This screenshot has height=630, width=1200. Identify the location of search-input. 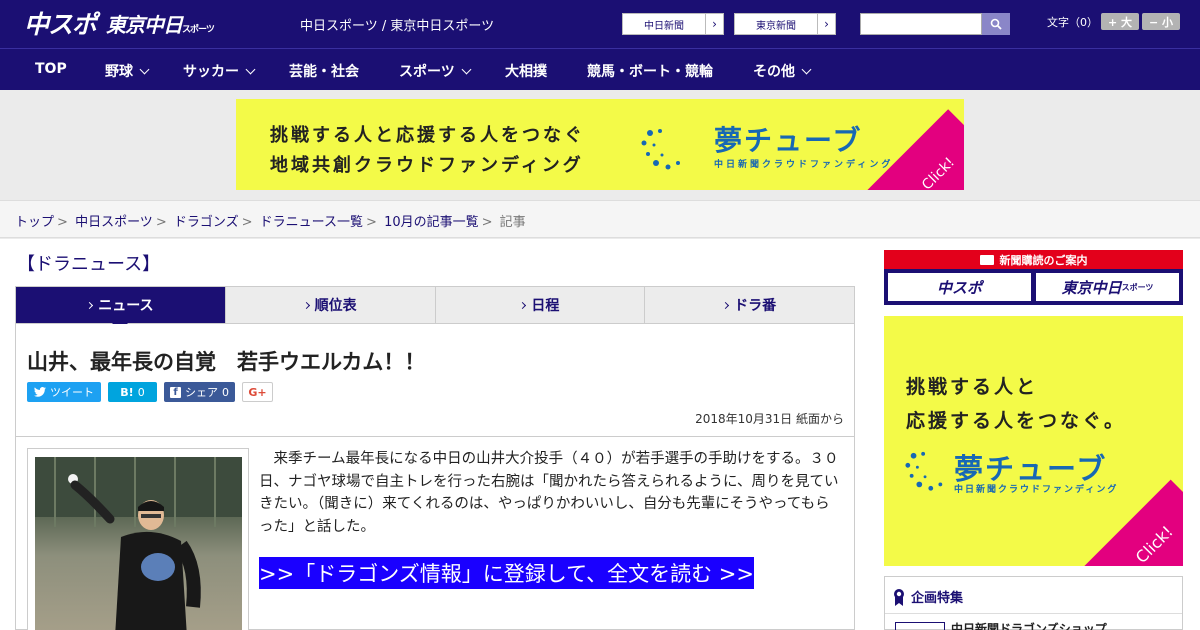
(921, 24).